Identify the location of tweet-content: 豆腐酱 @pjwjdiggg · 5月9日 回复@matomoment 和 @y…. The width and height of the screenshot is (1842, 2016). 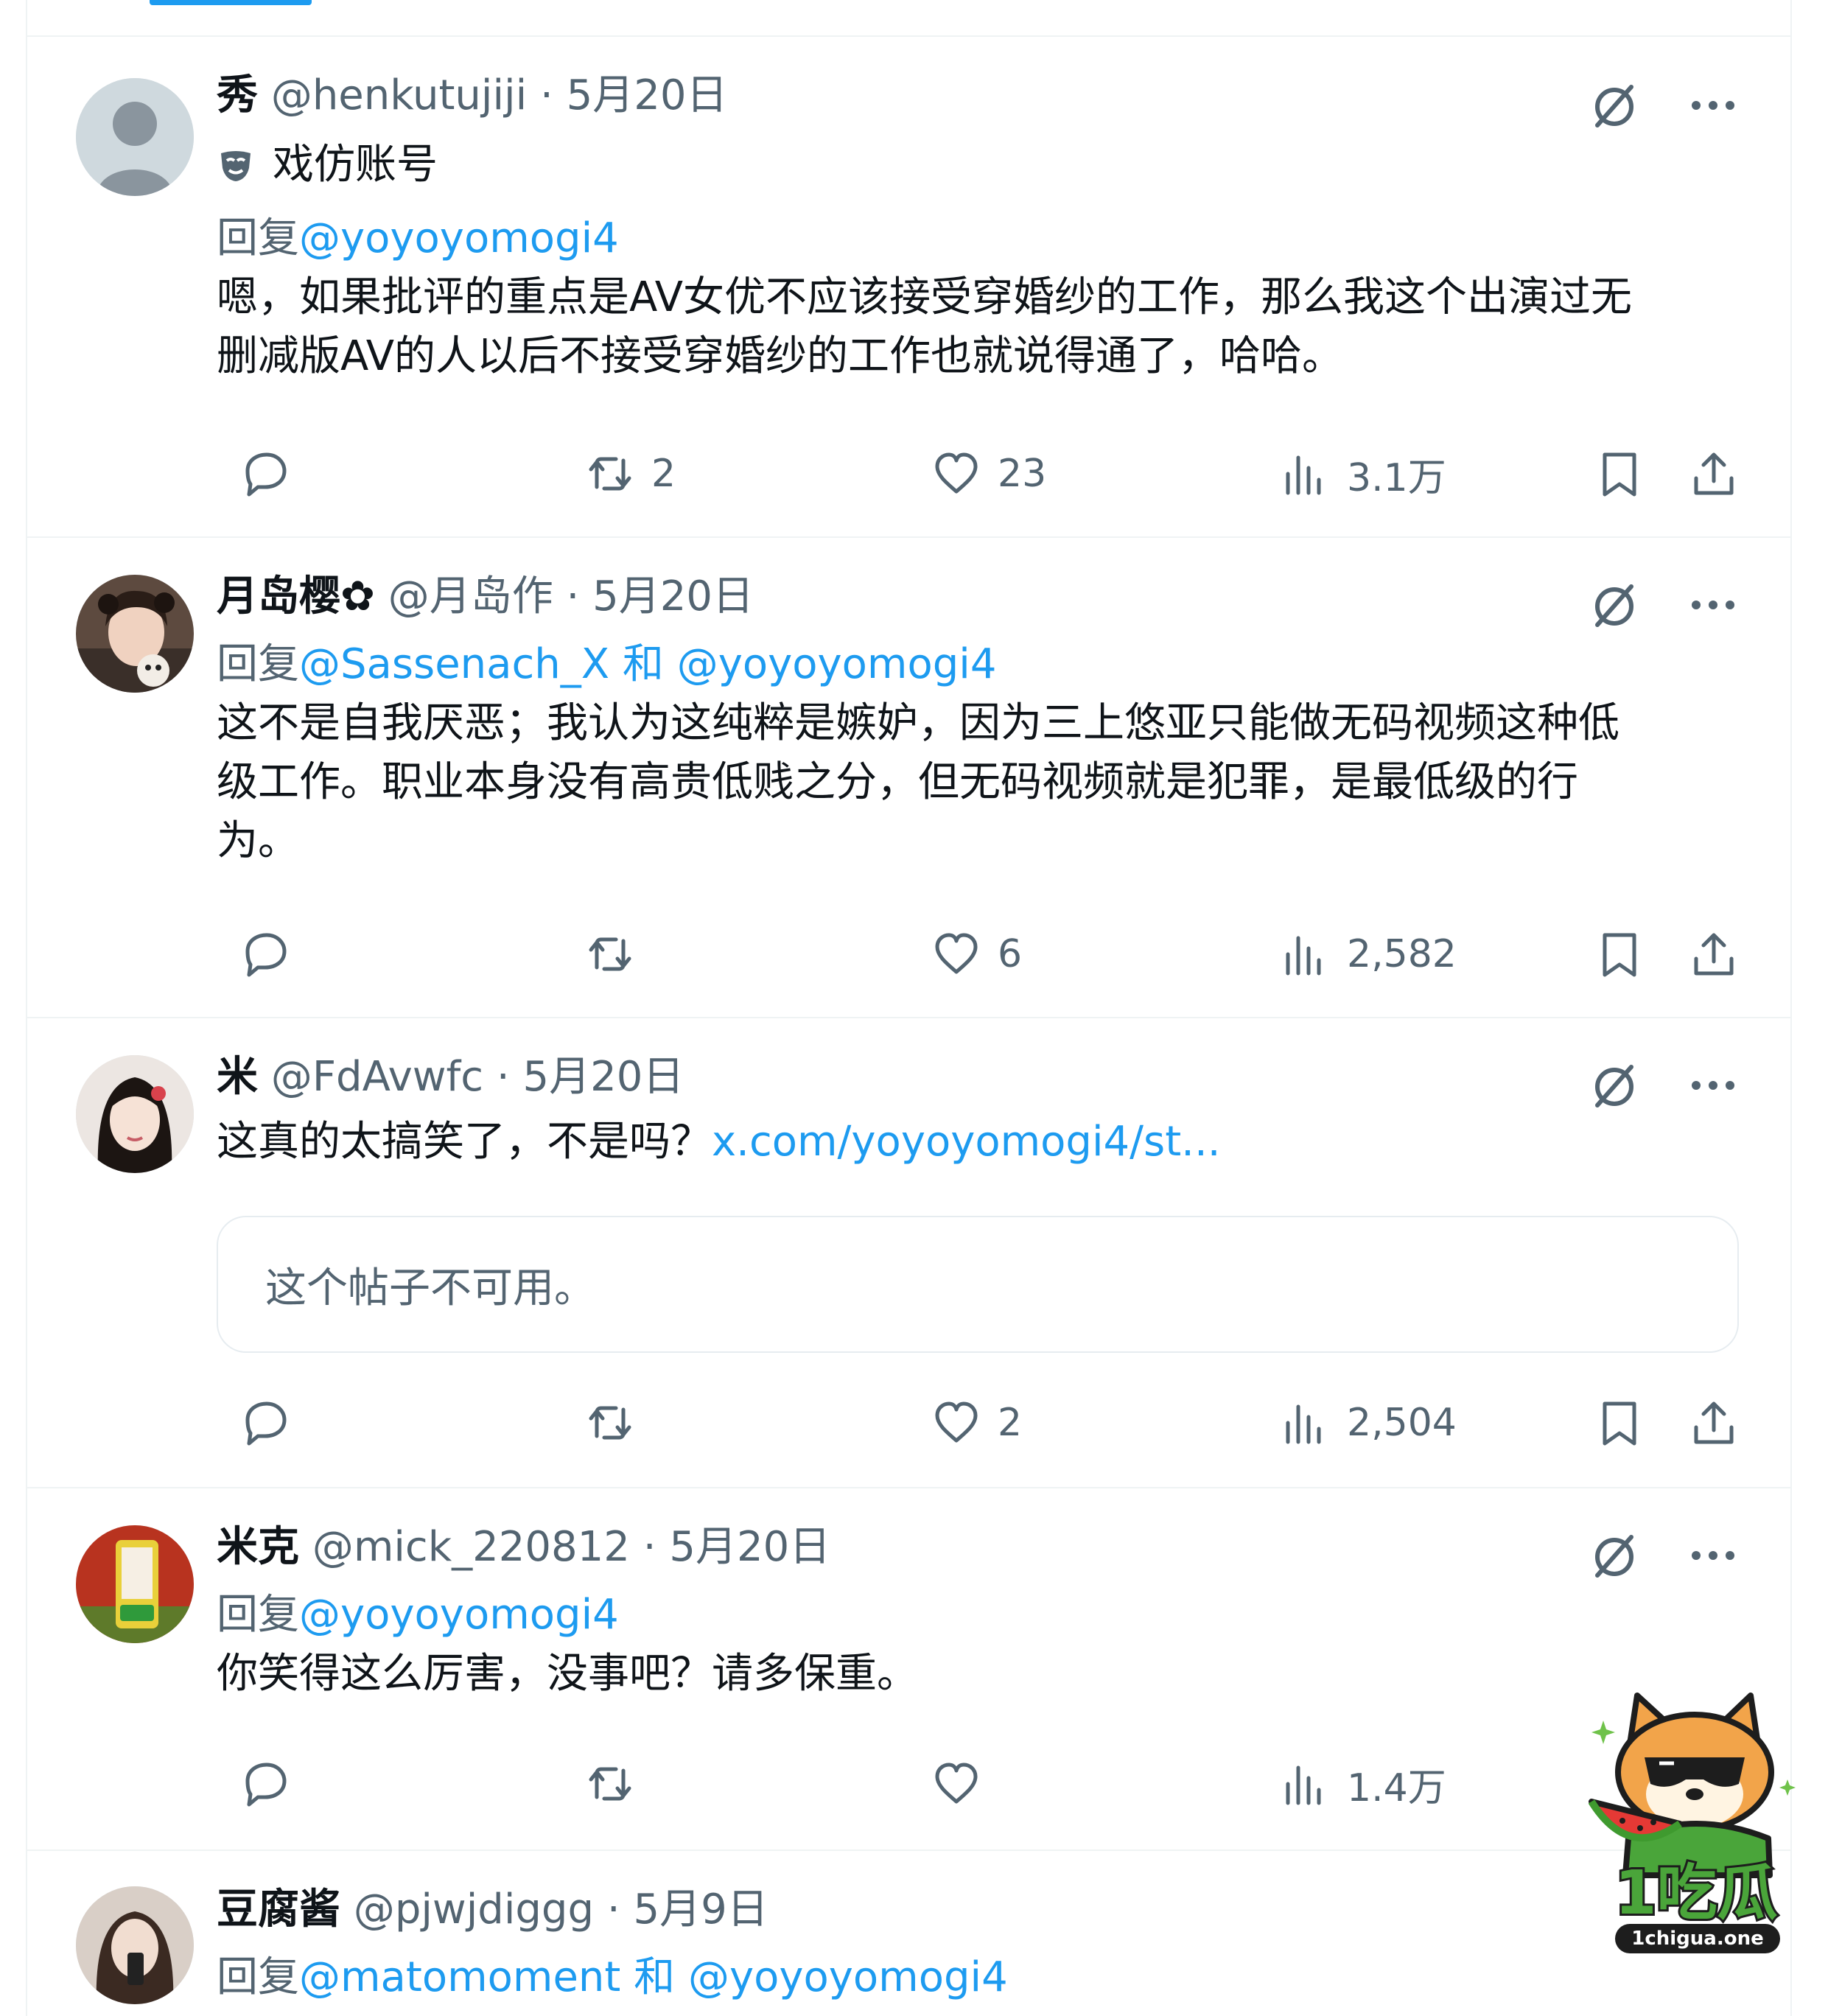
(978, 1943).